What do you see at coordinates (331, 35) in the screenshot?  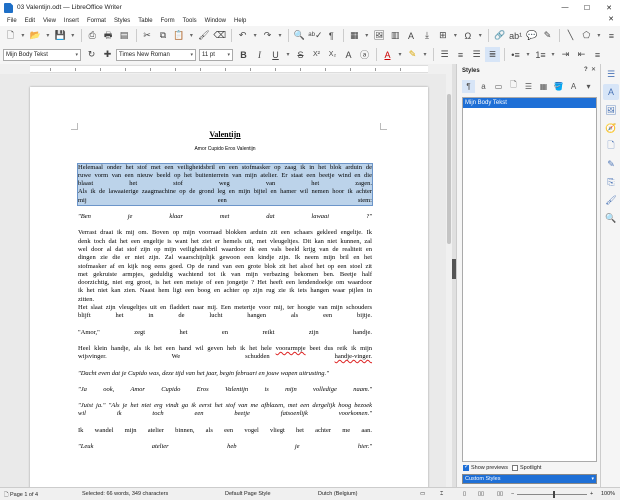 I see `formatting-marks-icon: ¶` at bounding box center [331, 35].